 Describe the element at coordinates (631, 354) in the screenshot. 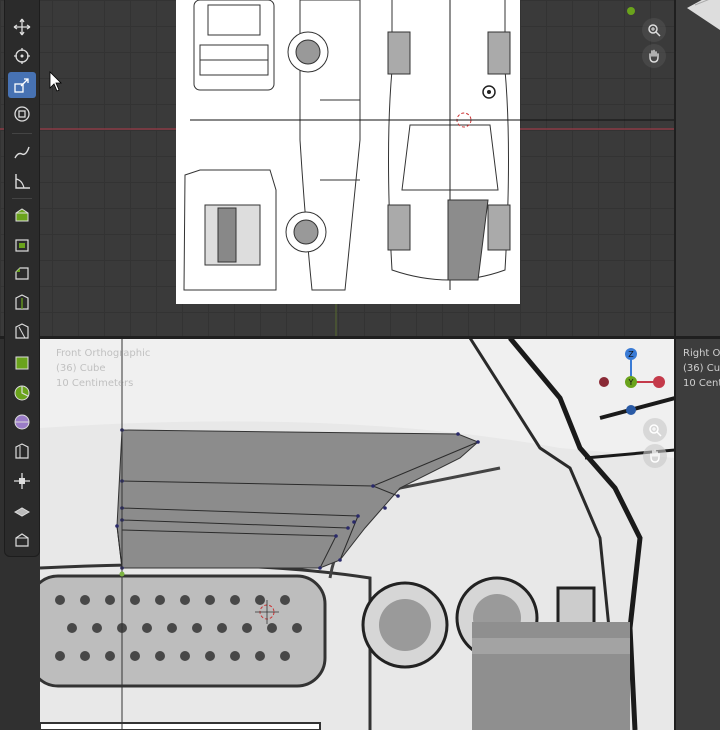

I see `svg-text: Z` at that location.